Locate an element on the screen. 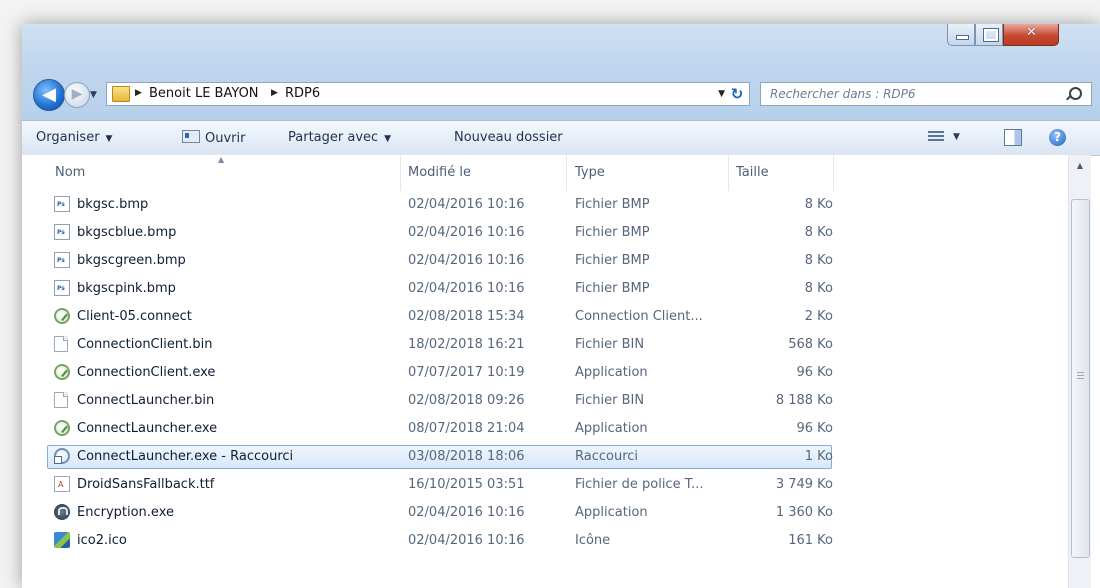  folder-icon is located at coordinates (121, 94).